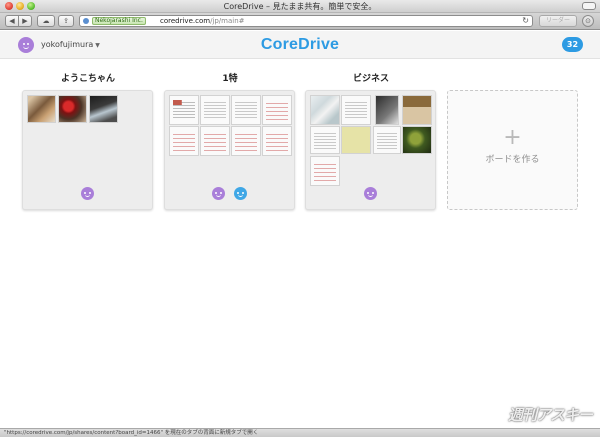 This screenshot has width=600, height=437. Describe the element at coordinates (572, 44) in the screenshot. I see `notification-badge: 32` at that location.